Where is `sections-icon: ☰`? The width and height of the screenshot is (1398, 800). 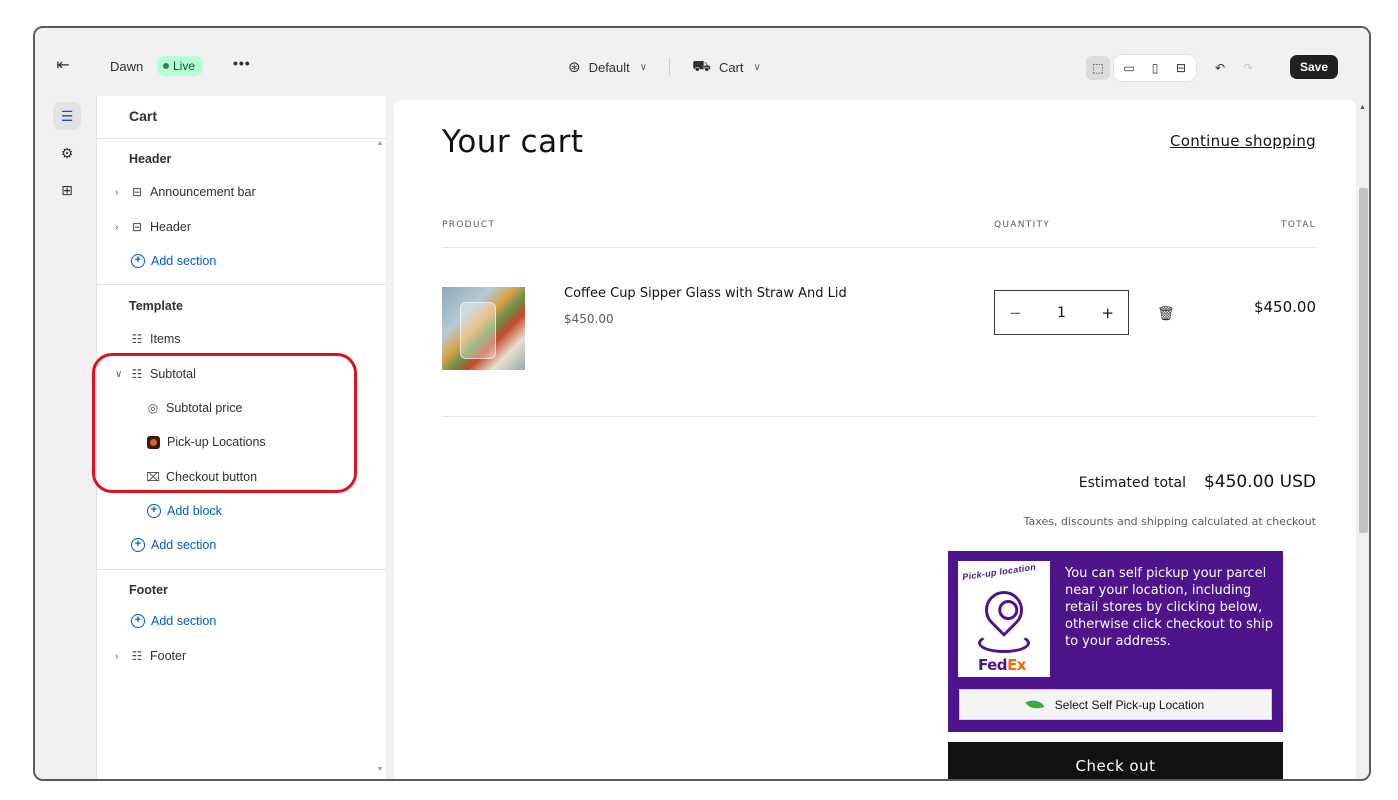
sections-icon: ☰ is located at coordinates (67, 116).